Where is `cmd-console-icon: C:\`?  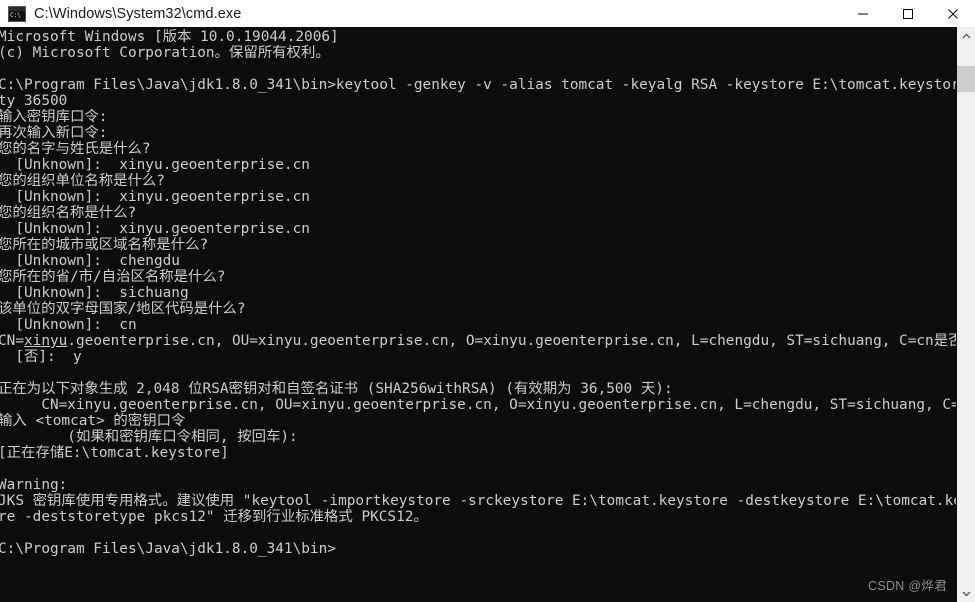 cmd-console-icon: C:\ is located at coordinates (17, 13).